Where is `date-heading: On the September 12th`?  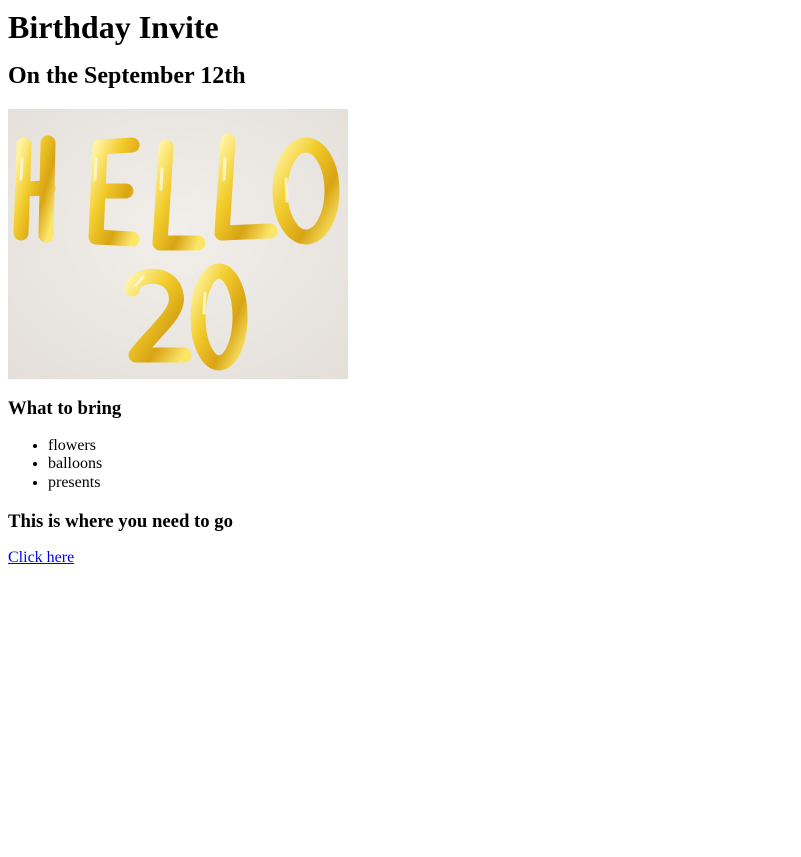
date-heading: On the September 12th is located at coordinates (127, 76).